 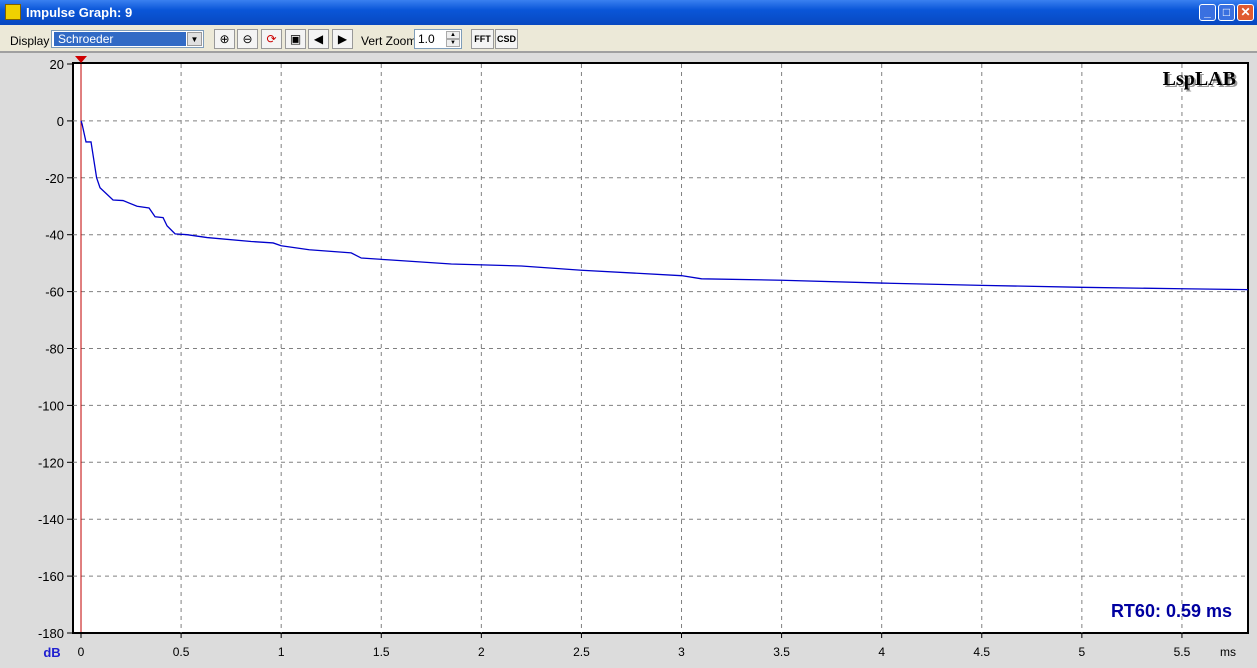 What do you see at coordinates (51, 633) in the screenshot?
I see `y-tick-label: -180` at bounding box center [51, 633].